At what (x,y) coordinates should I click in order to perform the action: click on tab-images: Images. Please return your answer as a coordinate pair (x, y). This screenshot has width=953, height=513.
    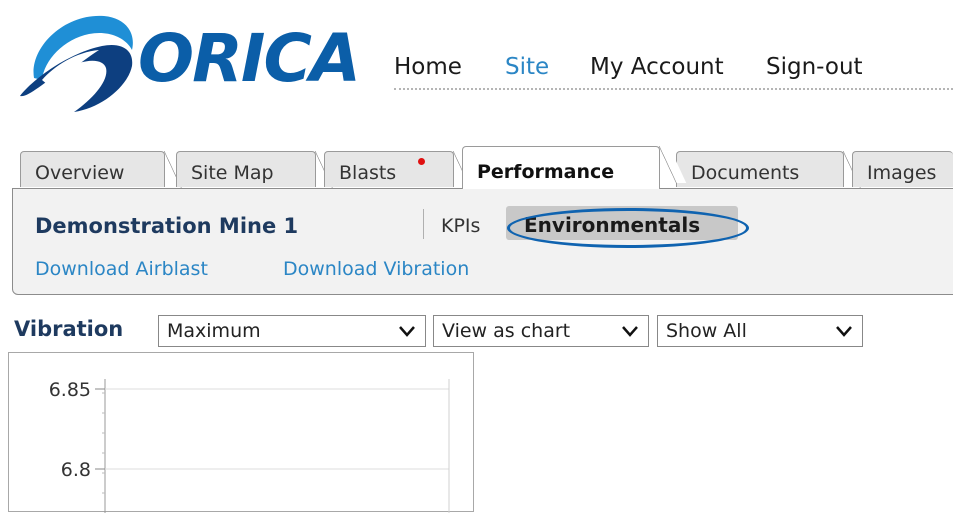
    Looking at the image, I should click on (902, 169).